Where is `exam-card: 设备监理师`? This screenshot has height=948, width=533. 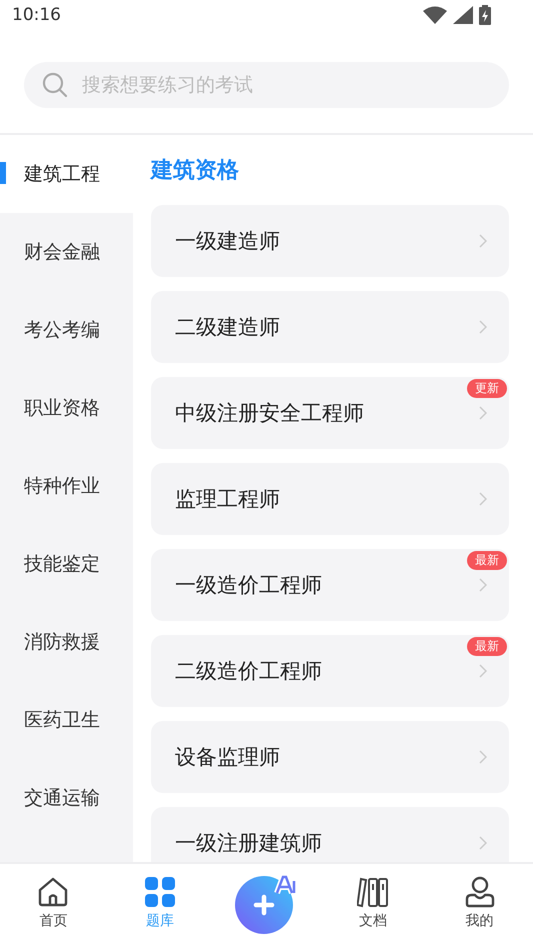 exam-card: 设备监理师 is located at coordinates (330, 757).